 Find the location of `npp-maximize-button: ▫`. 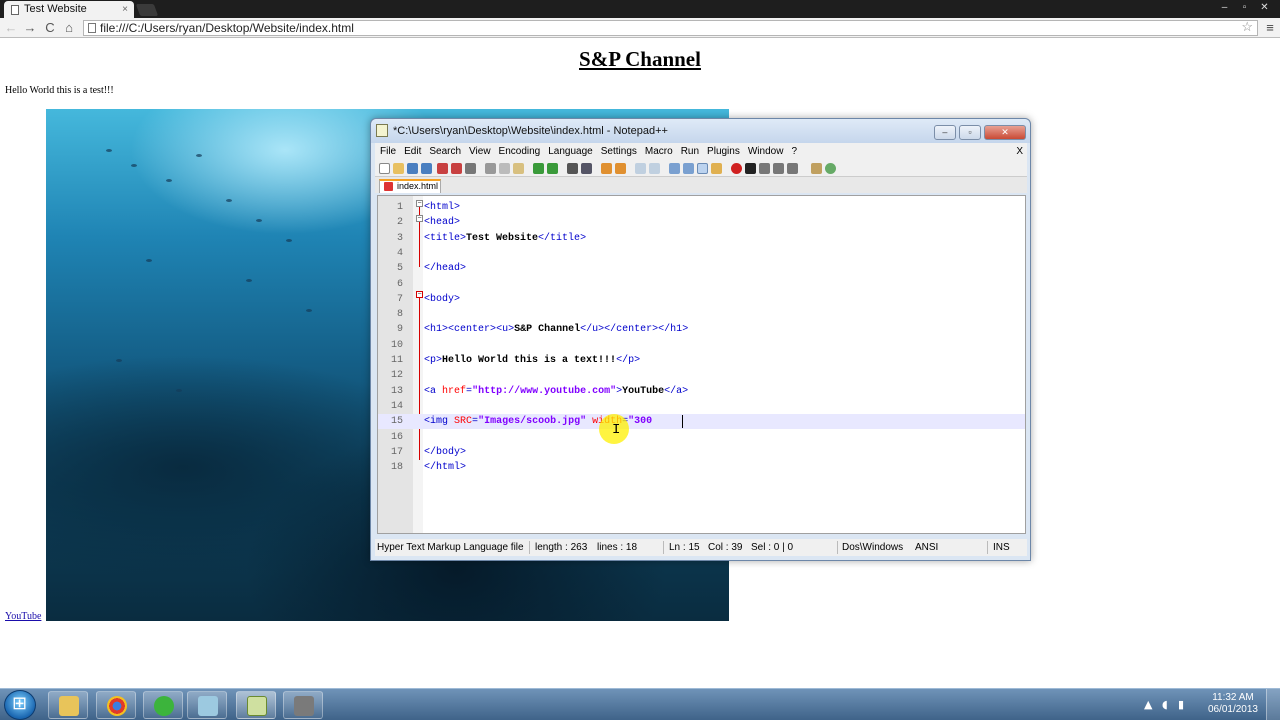

npp-maximize-button: ▫ is located at coordinates (969, 132).